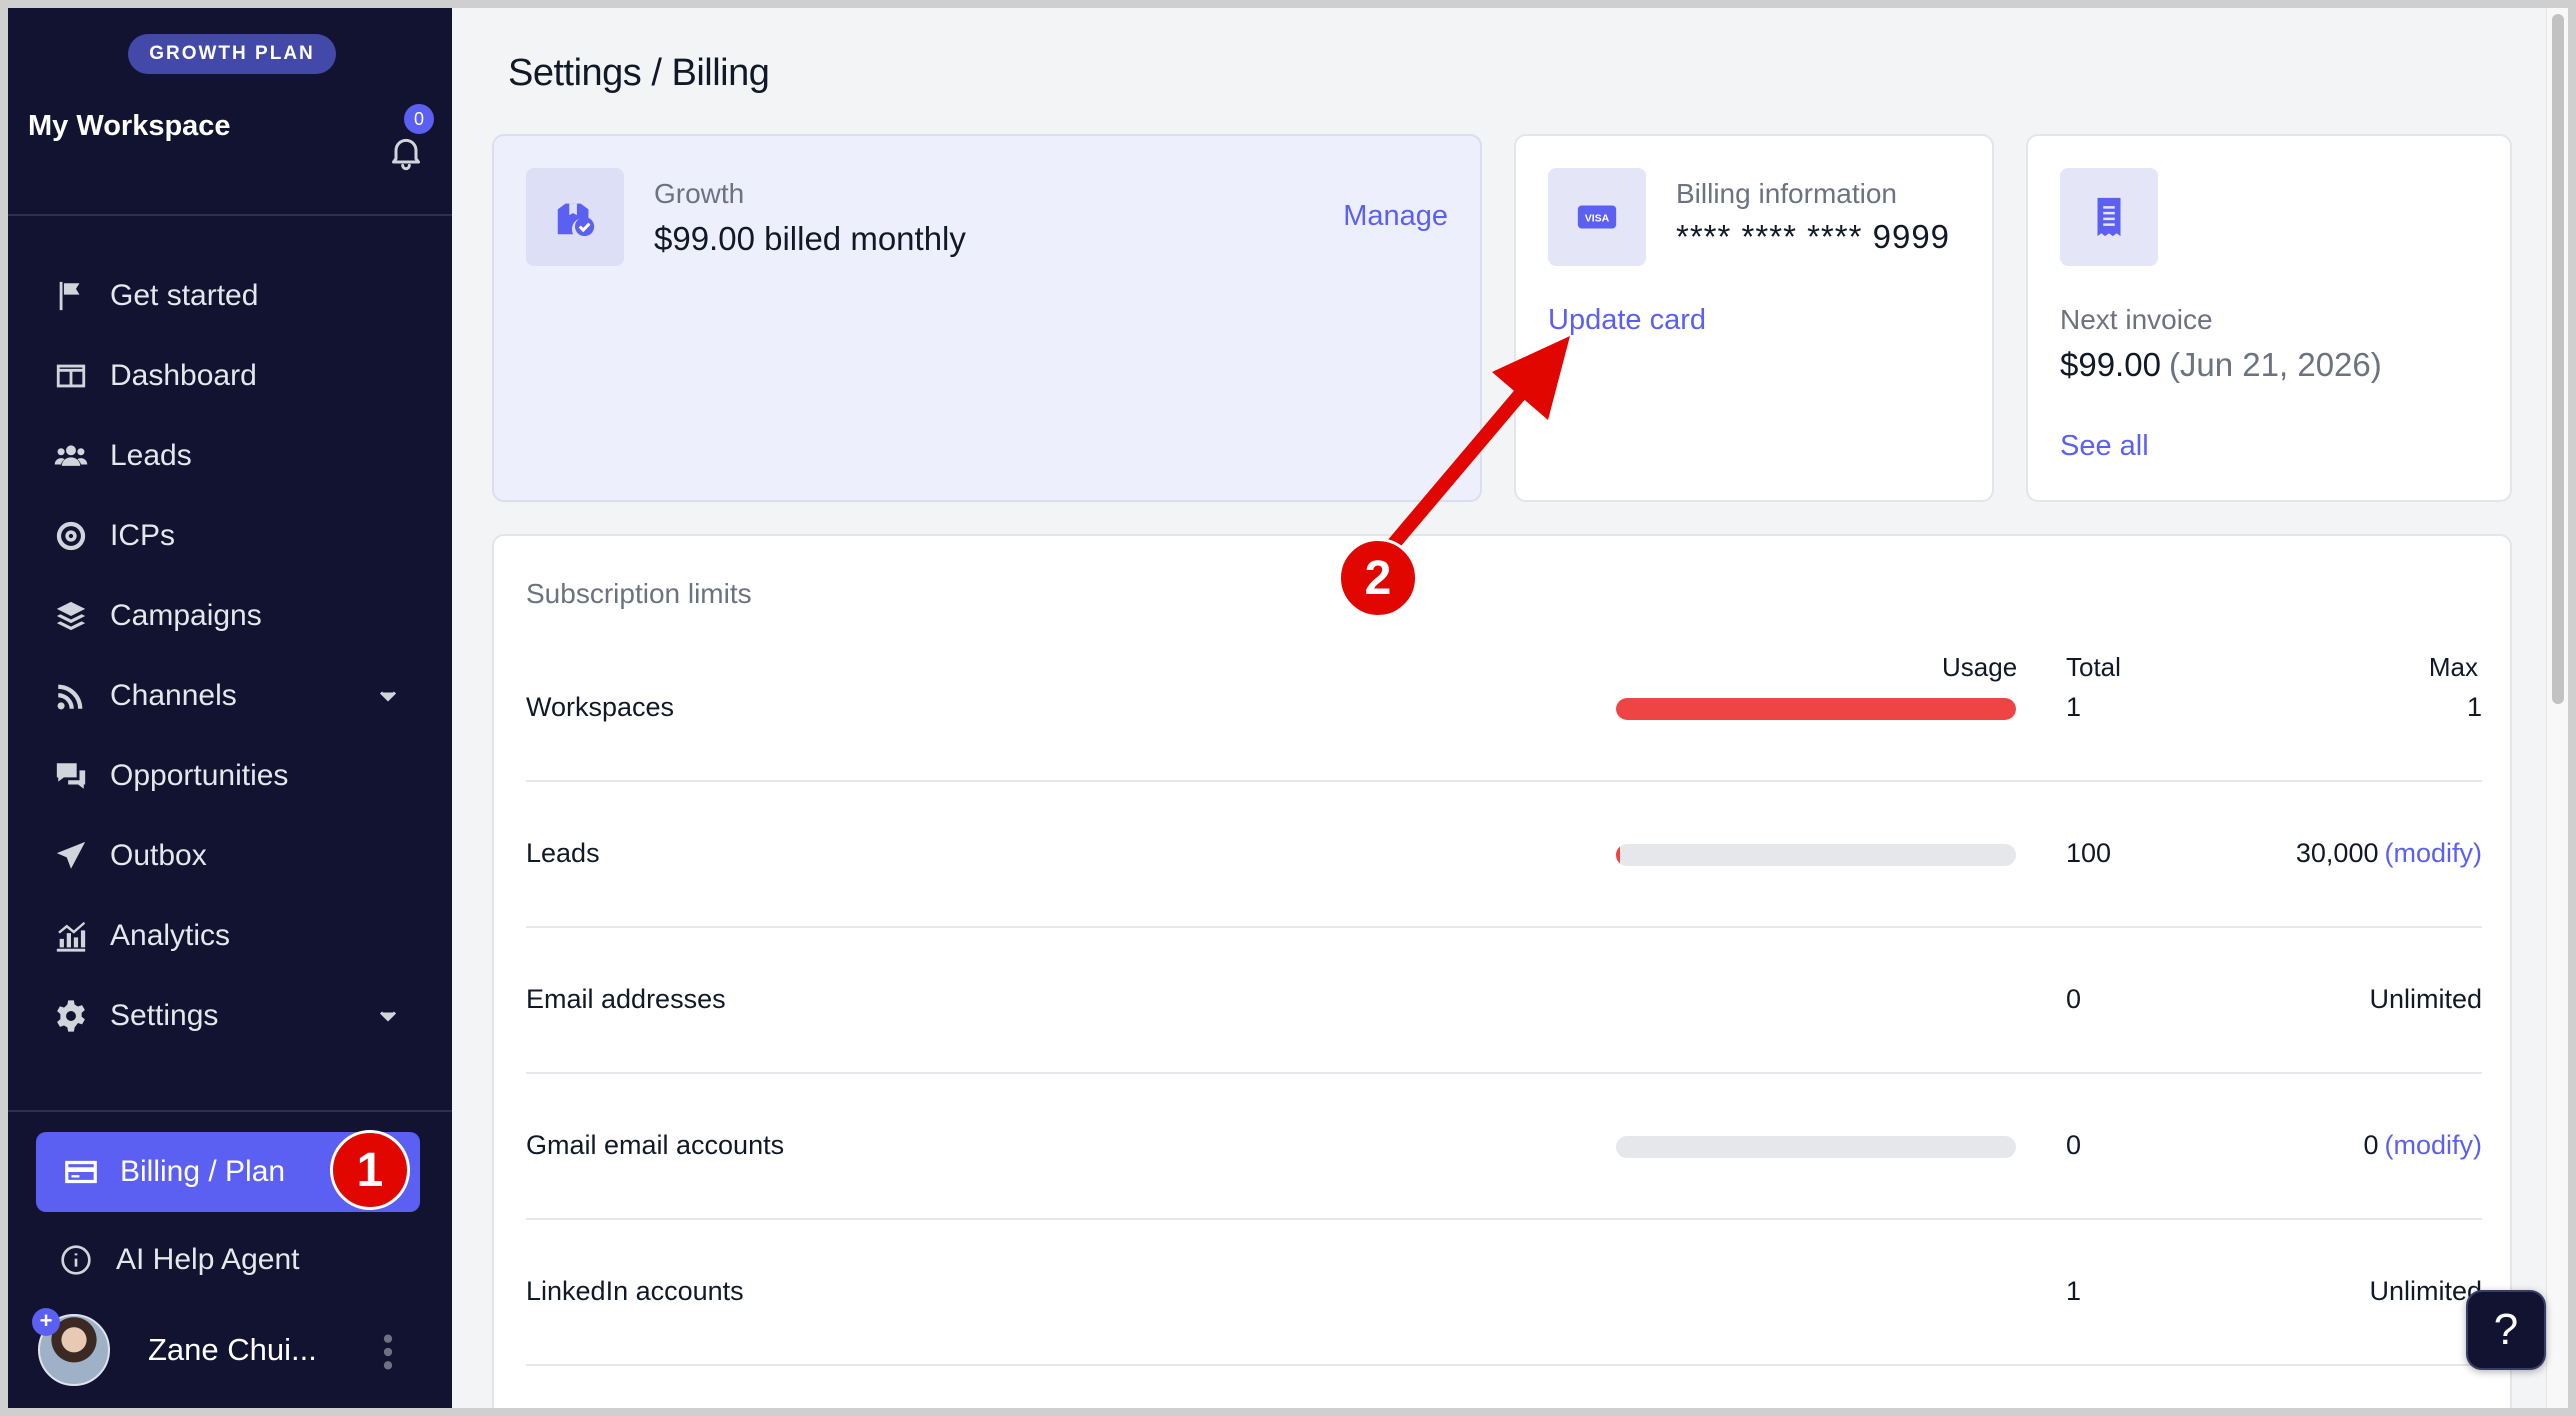 Image resolution: width=2576 pixels, height=1416 pixels. I want to click on gear-icon, so click(71, 1016).